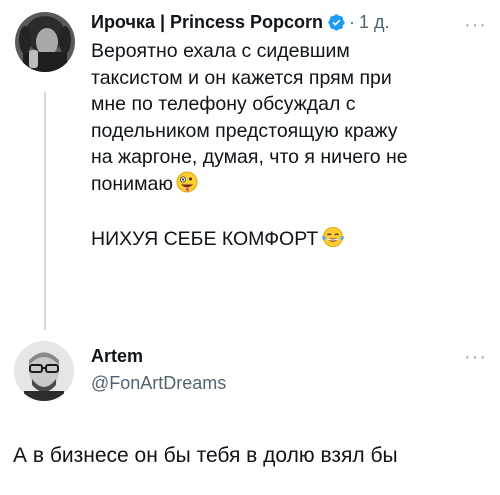 This screenshot has height=495, width=500. Describe the element at coordinates (132, 183) in the screenshot. I see `post-body-line: понимаю` at that location.